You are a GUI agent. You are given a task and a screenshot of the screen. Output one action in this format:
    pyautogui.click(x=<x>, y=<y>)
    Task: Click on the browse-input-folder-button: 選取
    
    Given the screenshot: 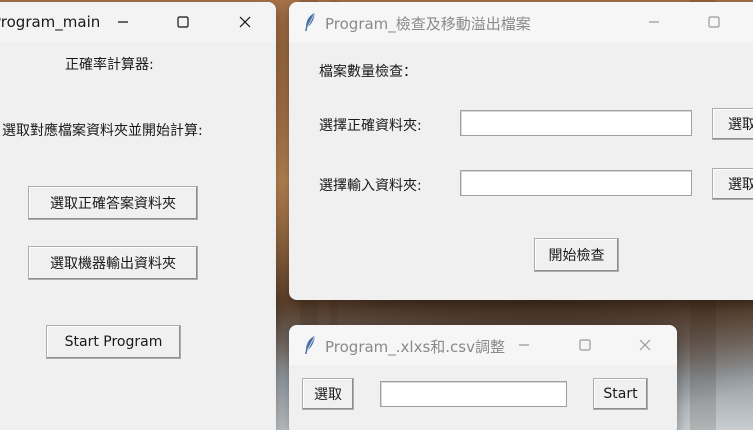 What is the action you would take?
    pyautogui.click(x=732, y=184)
    